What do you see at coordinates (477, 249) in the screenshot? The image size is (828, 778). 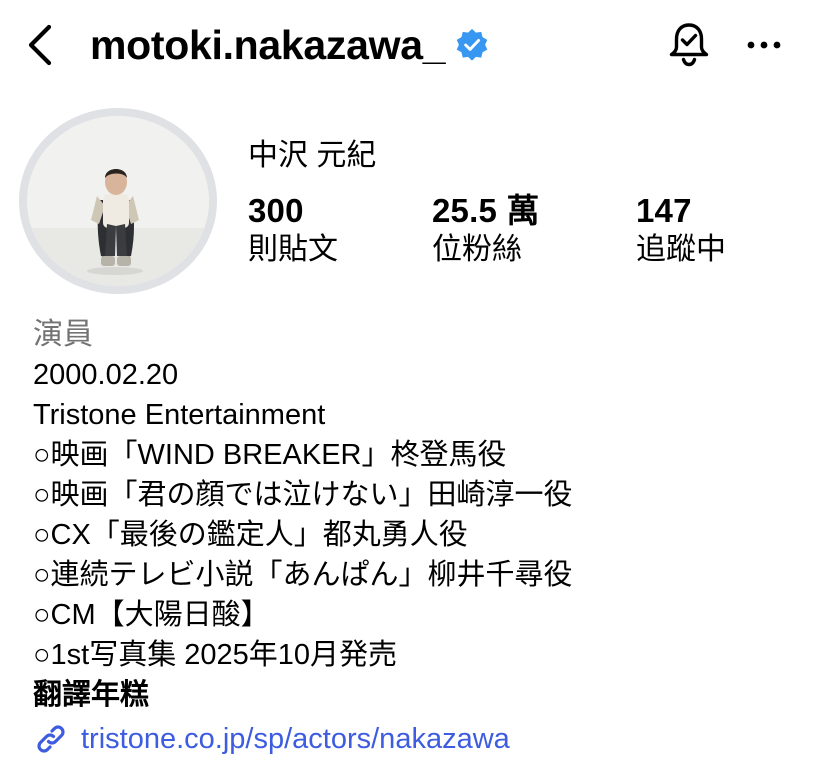 I see `followers-label: 位粉絲` at bounding box center [477, 249].